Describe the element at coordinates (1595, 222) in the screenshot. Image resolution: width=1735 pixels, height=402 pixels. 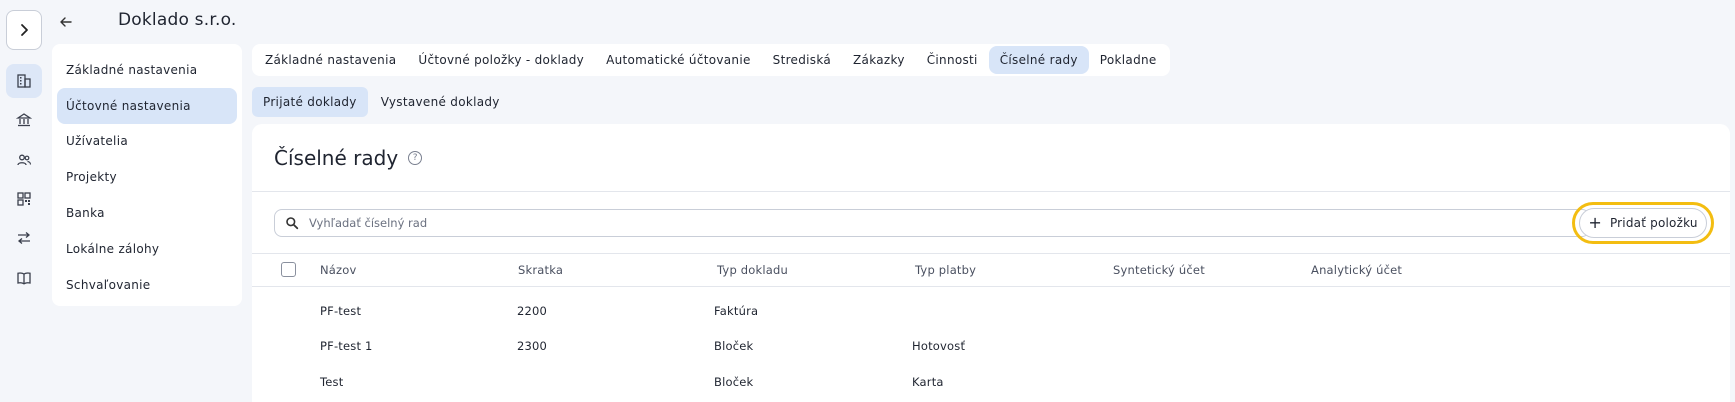
I see `plus-icon: +` at that location.